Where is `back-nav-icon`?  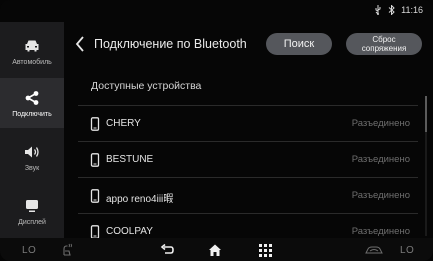
back-nav-icon is located at coordinates (167, 250).